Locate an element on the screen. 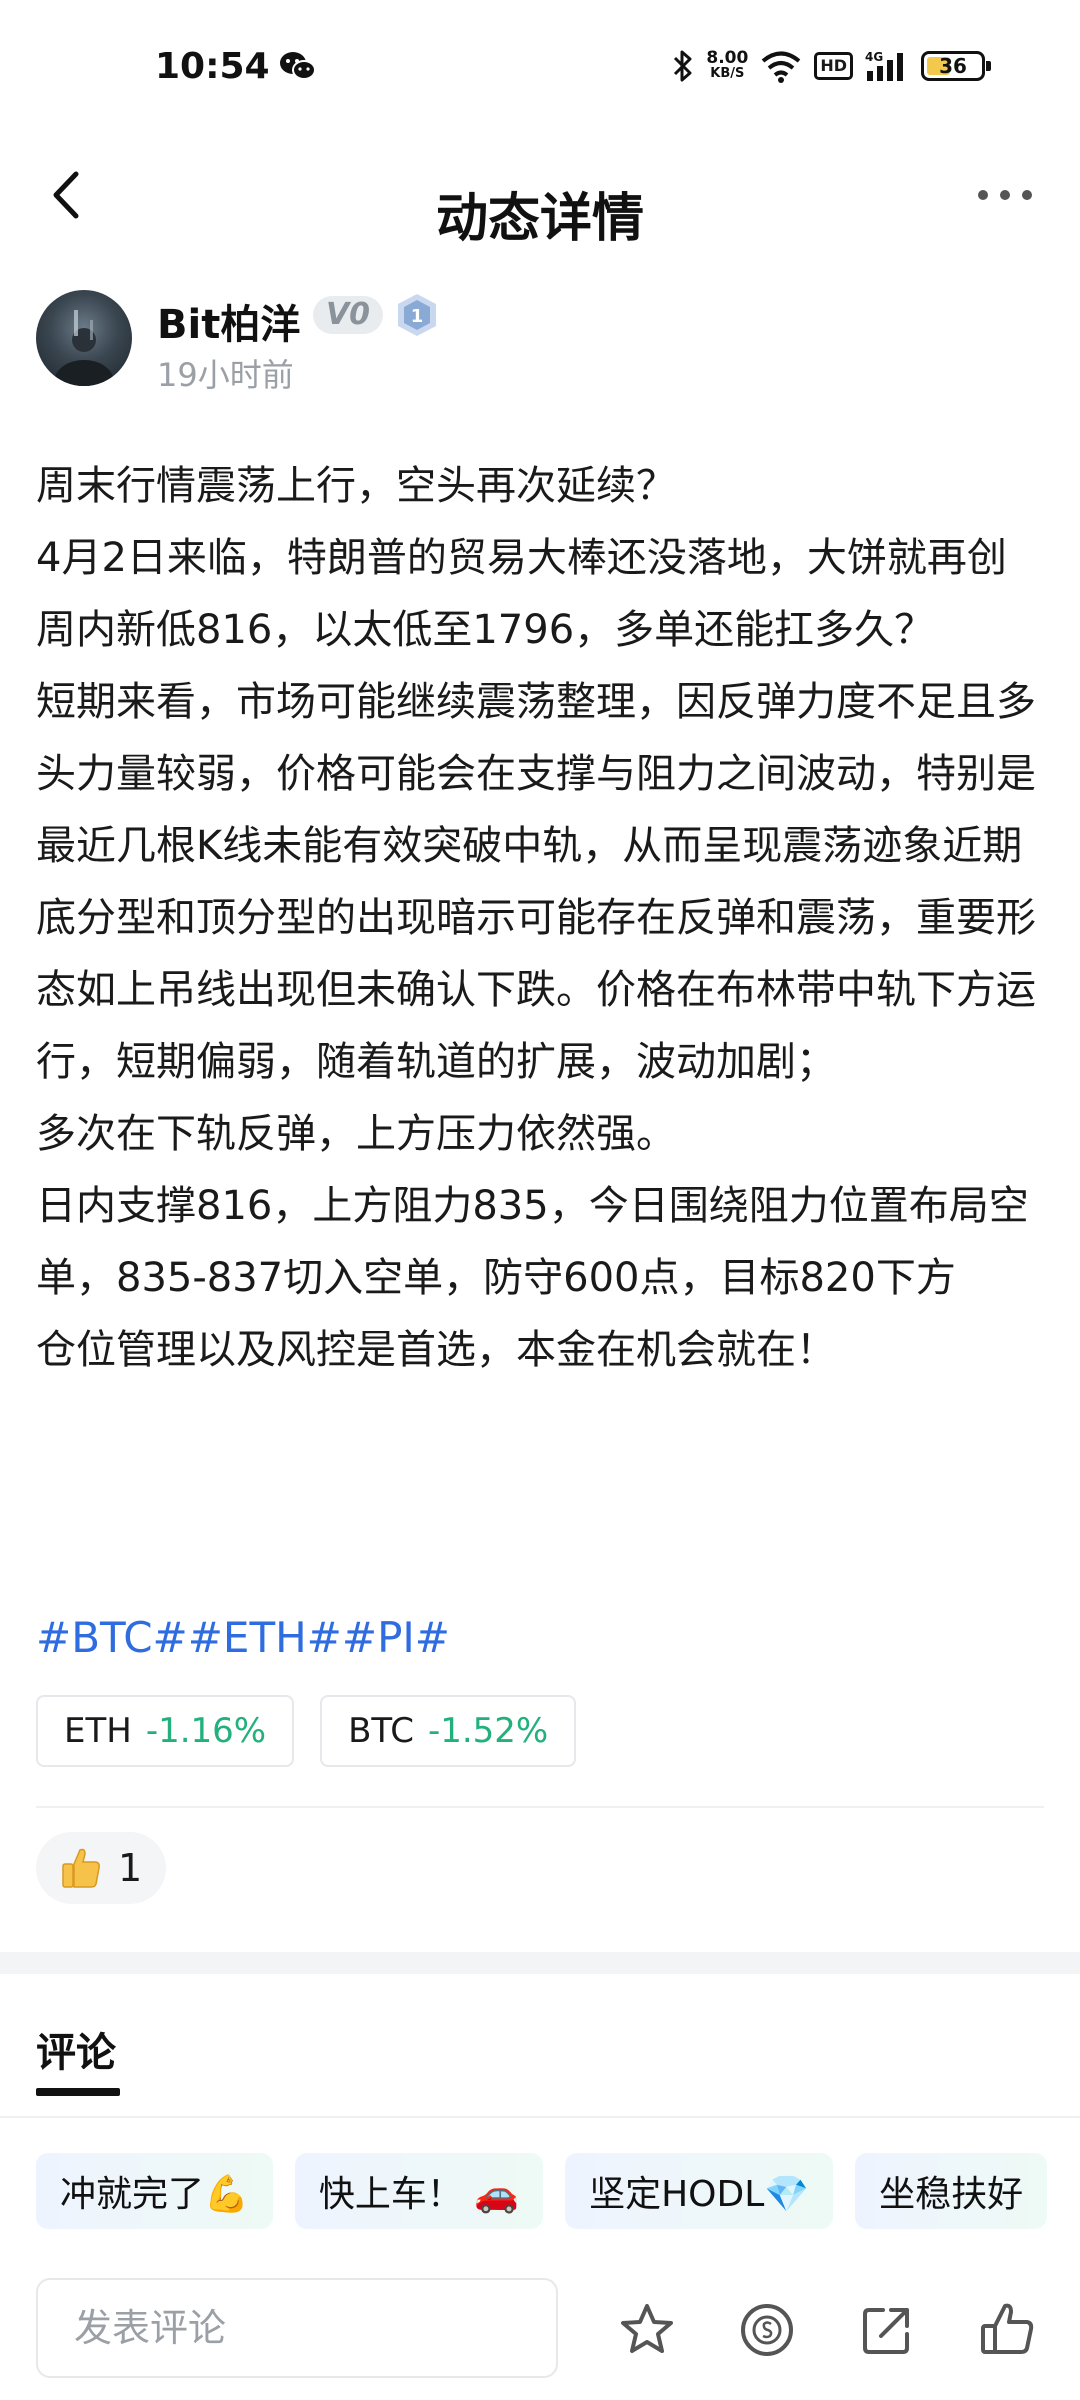 The width and height of the screenshot is (1080, 2400). status-indicators: 8.00 KB/S HD 4G 36 is located at coordinates (831, 66).